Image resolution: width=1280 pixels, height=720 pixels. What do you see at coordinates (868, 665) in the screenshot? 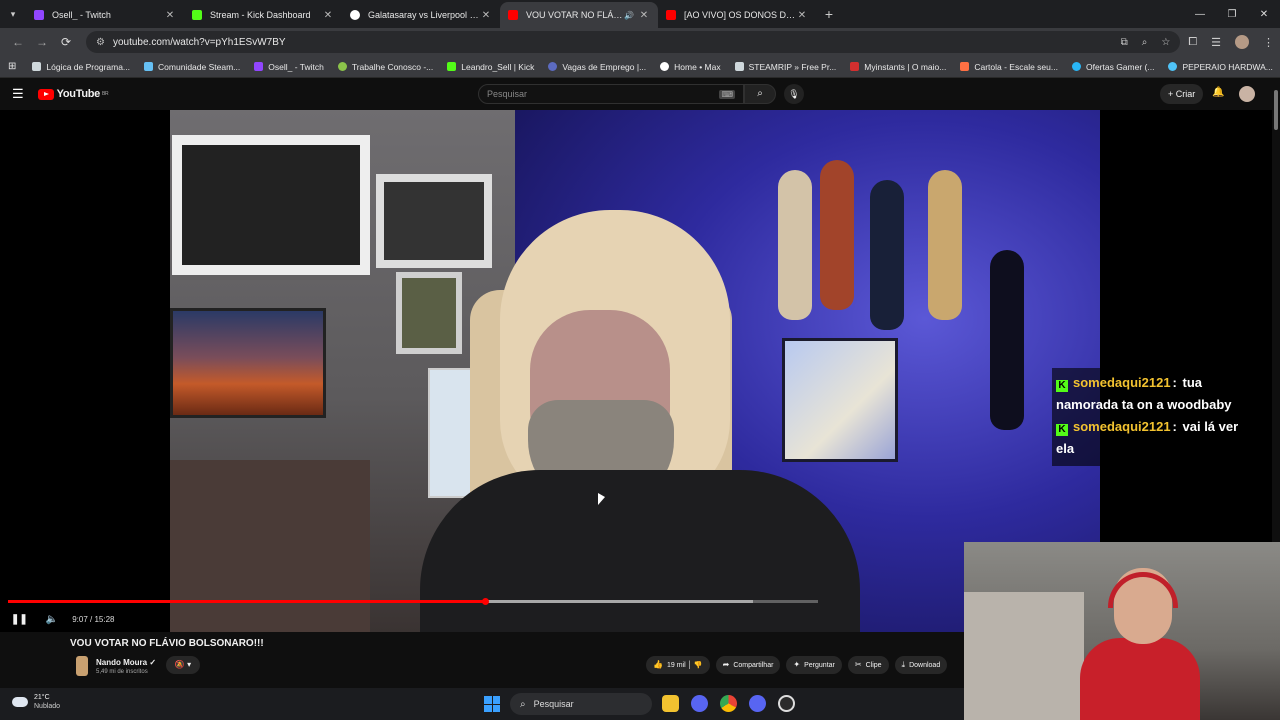
I see `clip-button: ✂ Clipe` at bounding box center [868, 665].